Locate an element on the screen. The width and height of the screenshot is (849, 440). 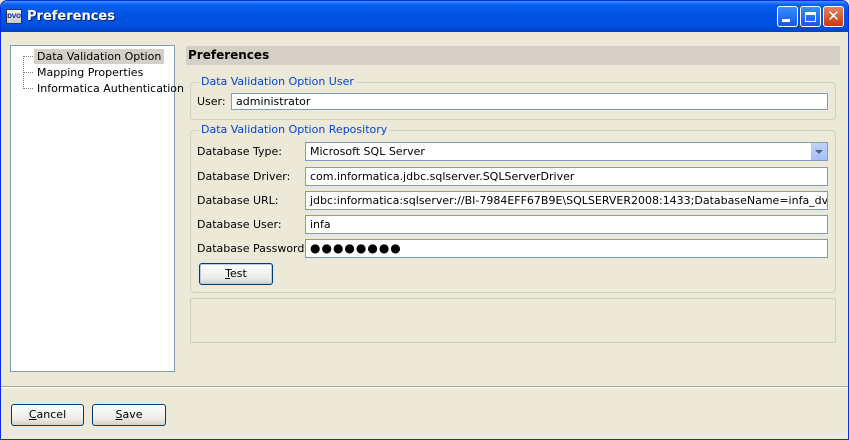
minimize-button is located at coordinates (787, 16).